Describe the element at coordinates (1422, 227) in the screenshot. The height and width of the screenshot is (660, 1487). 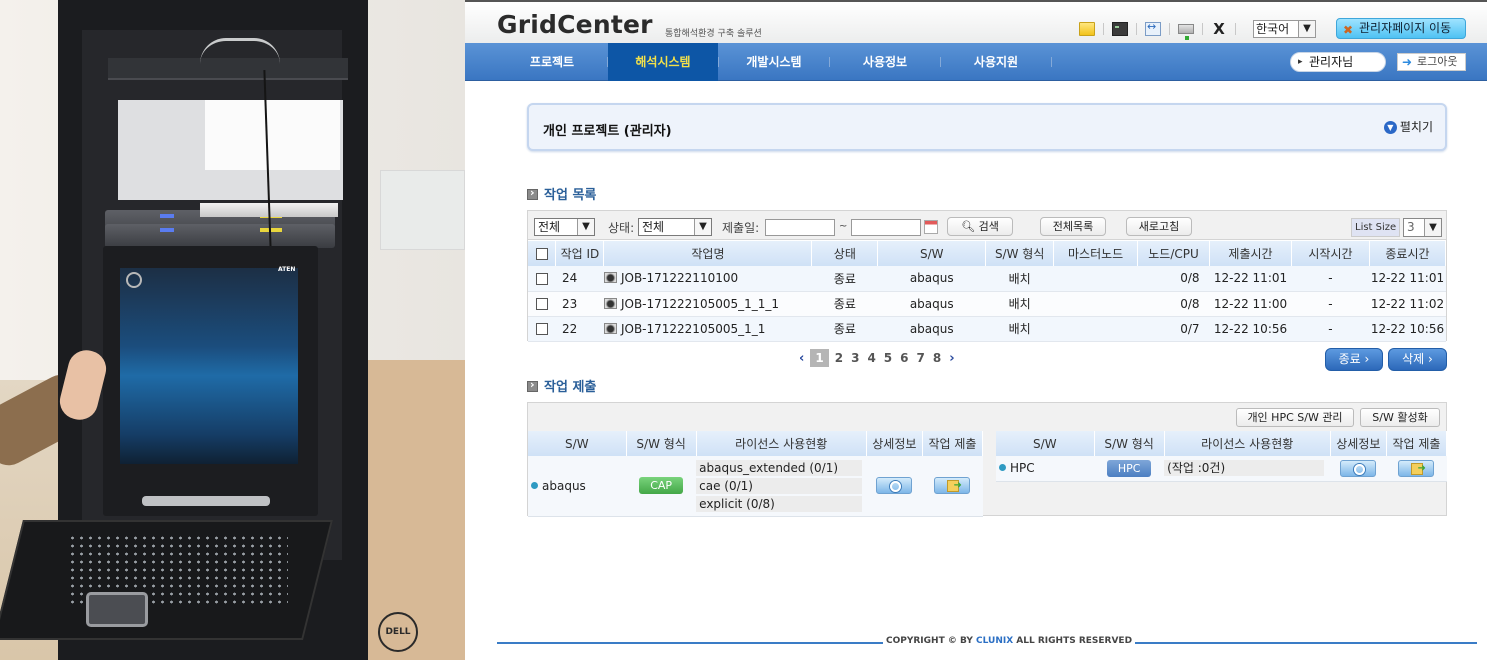
I see `list-size-select: 3 ▼` at that location.